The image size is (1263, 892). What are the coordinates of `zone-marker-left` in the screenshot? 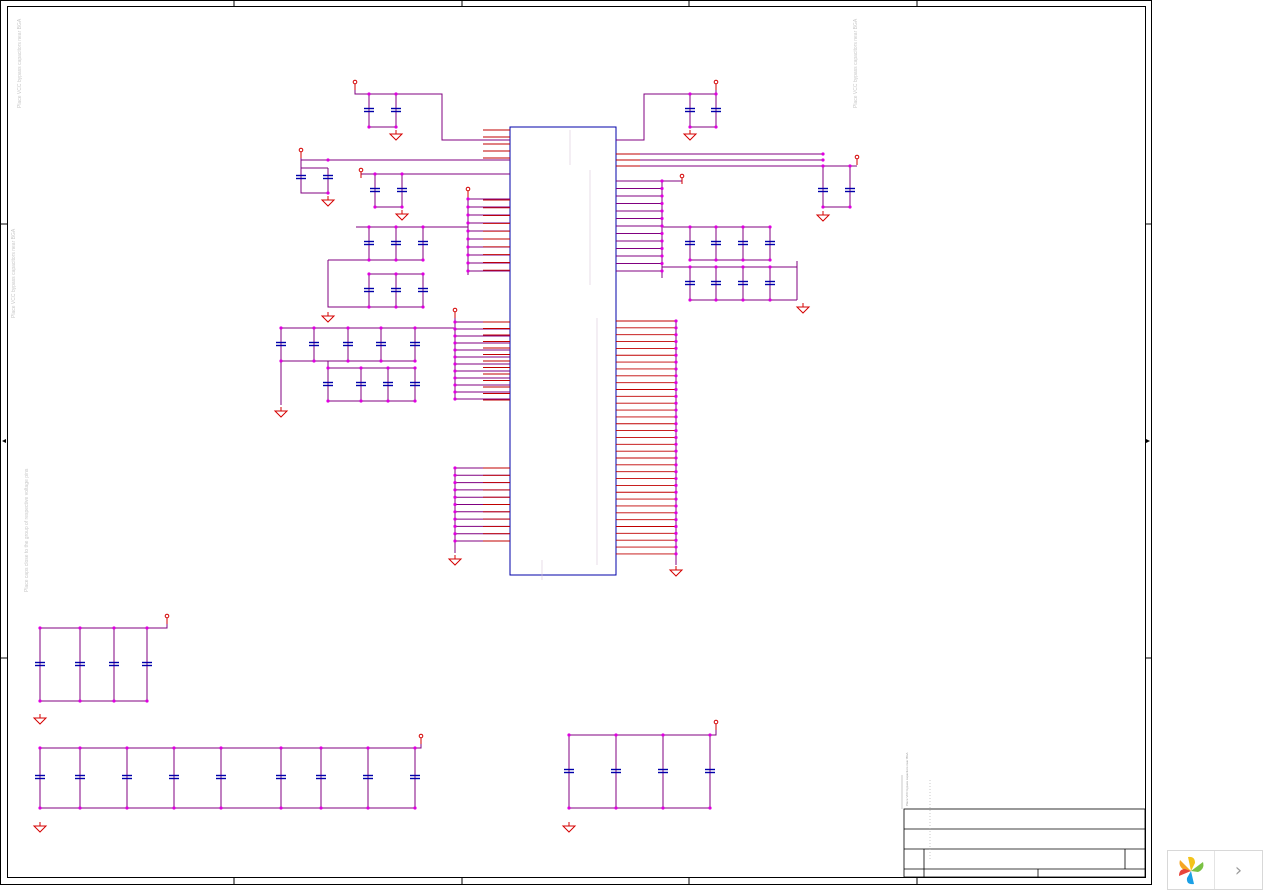 It's located at (4, 441).